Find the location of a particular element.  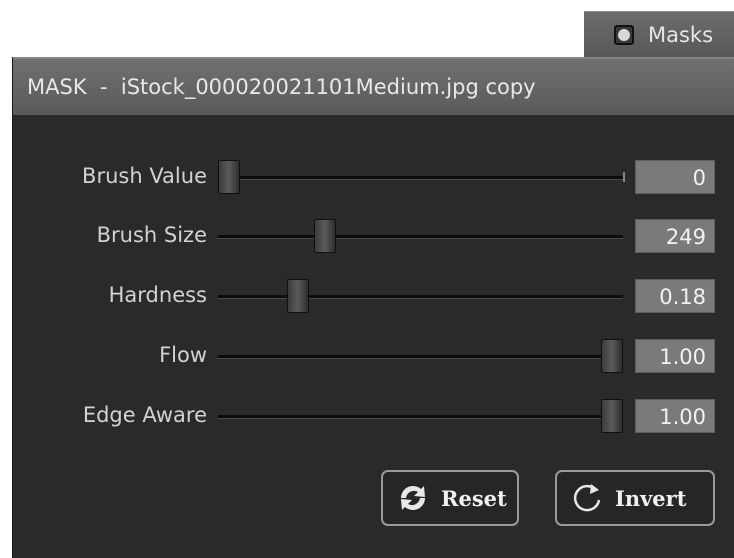

hardness-label: Hardness is located at coordinates (157, 295).